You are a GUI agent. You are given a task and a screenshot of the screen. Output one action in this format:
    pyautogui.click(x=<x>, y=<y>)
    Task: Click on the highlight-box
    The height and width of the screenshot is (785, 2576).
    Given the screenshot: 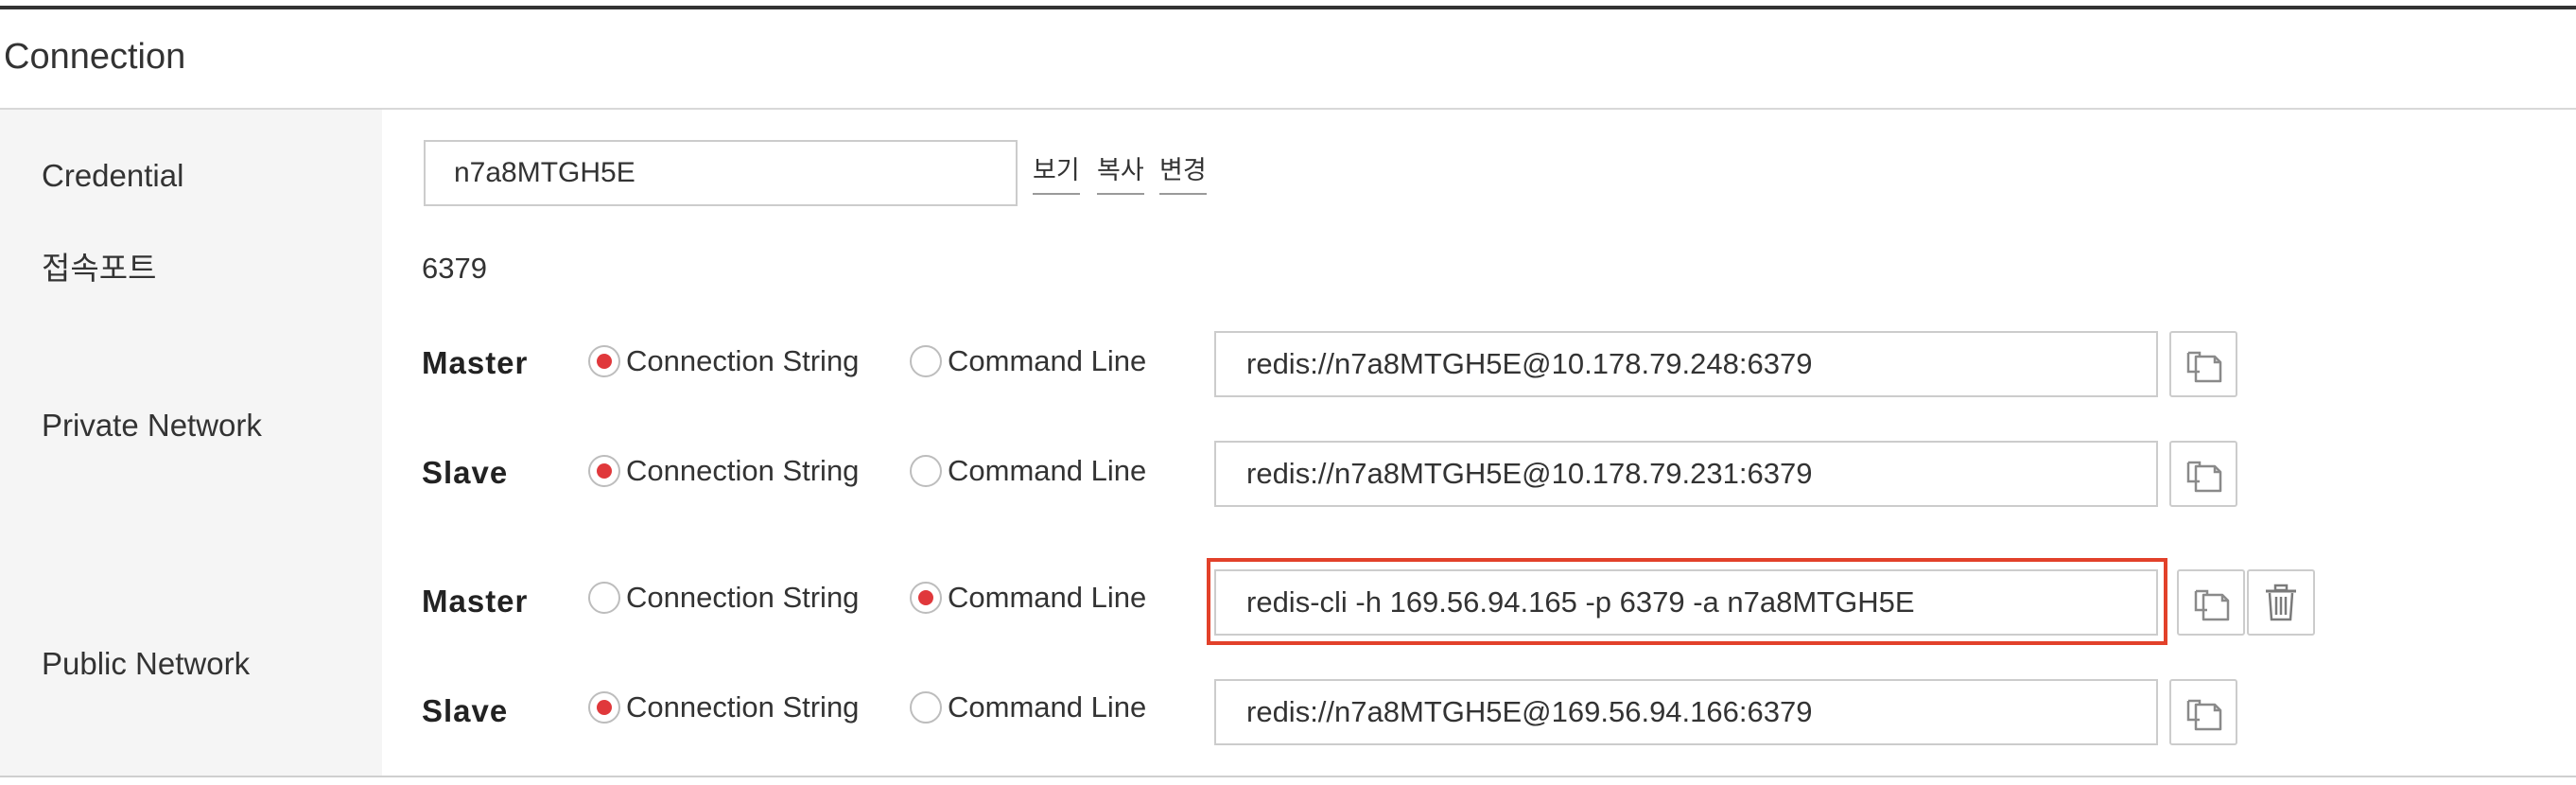 What is the action you would take?
    pyautogui.click(x=1687, y=601)
    